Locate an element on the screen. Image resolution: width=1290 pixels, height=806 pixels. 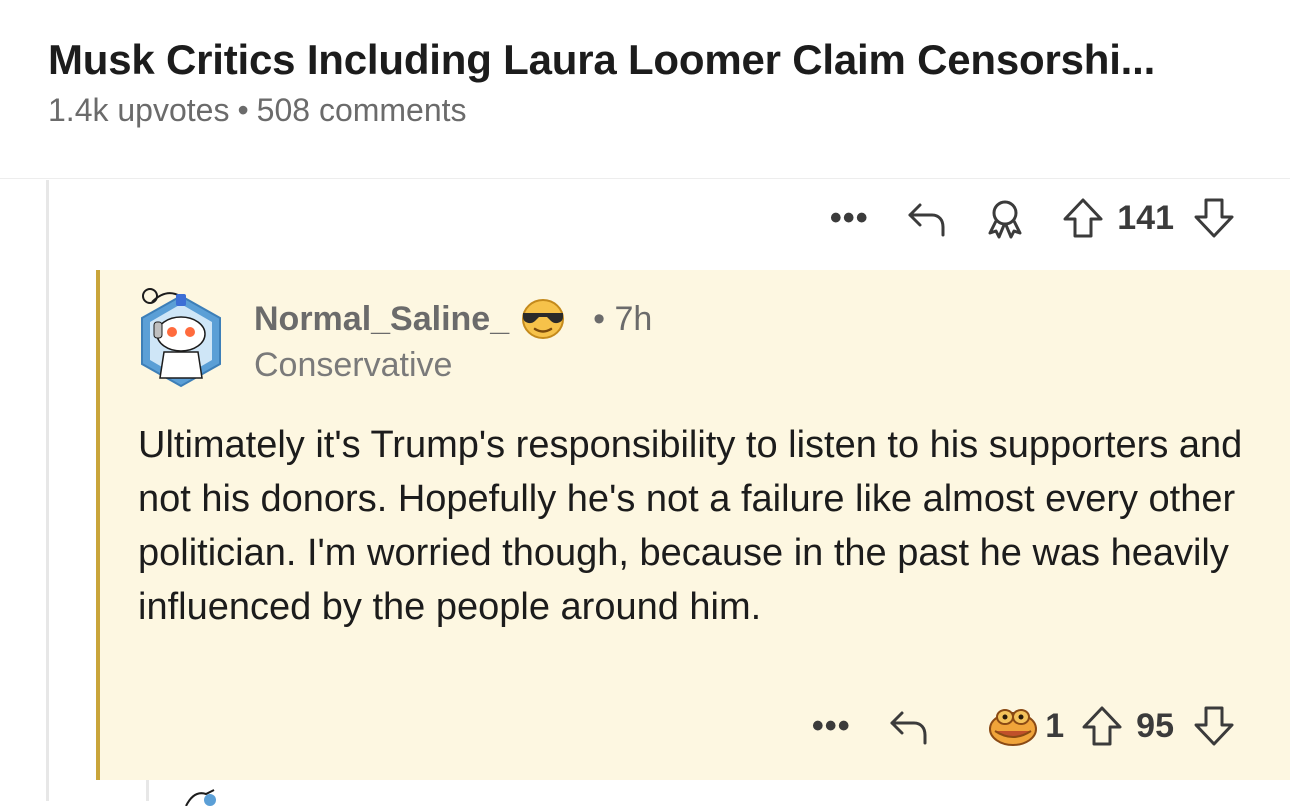
thread-line is located at coordinates (47, 490).